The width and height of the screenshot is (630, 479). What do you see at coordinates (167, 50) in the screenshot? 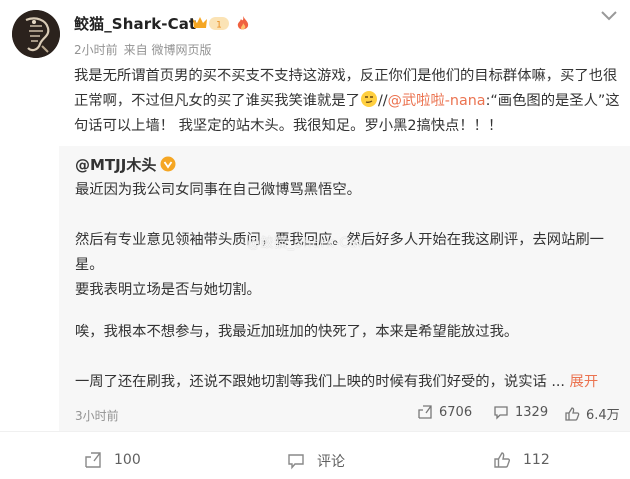
I see `post-source: 来自 微博网页版` at bounding box center [167, 50].